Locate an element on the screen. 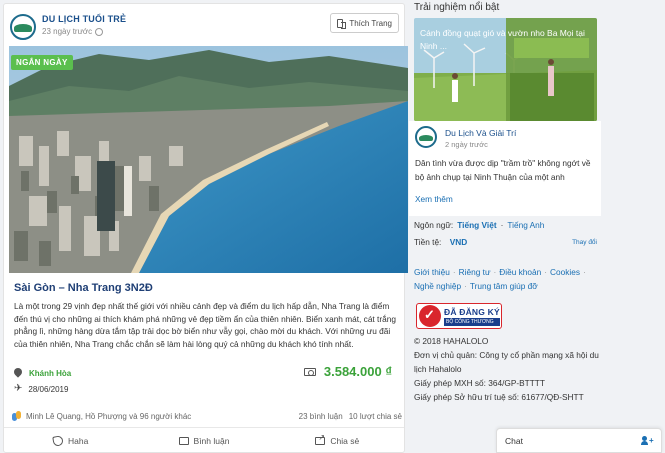  duration-badge: NGẮN NGÀY is located at coordinates (42, 62).